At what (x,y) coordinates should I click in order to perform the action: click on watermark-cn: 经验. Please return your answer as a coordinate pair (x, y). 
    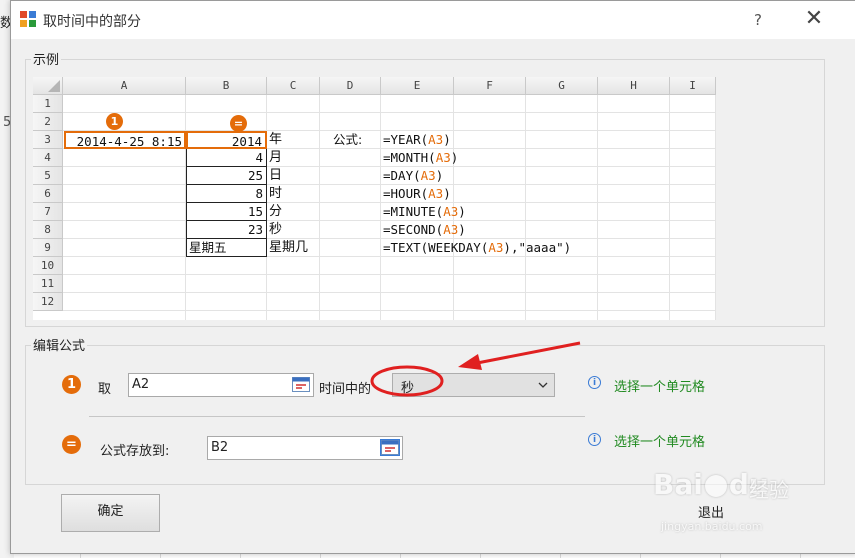
    Looking at the image, I should click on (769, 490).